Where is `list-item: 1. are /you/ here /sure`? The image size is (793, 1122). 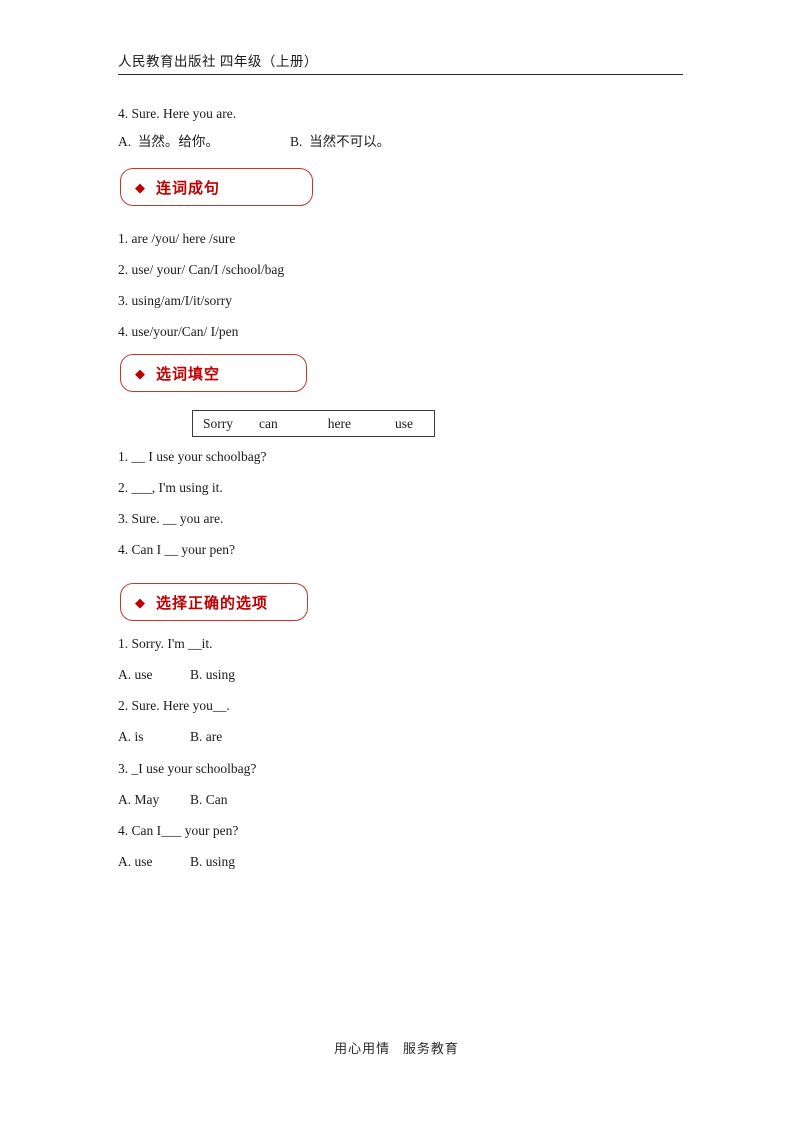
list-item: 1. are /you/ here /sure is located at coordinates (177, 238).